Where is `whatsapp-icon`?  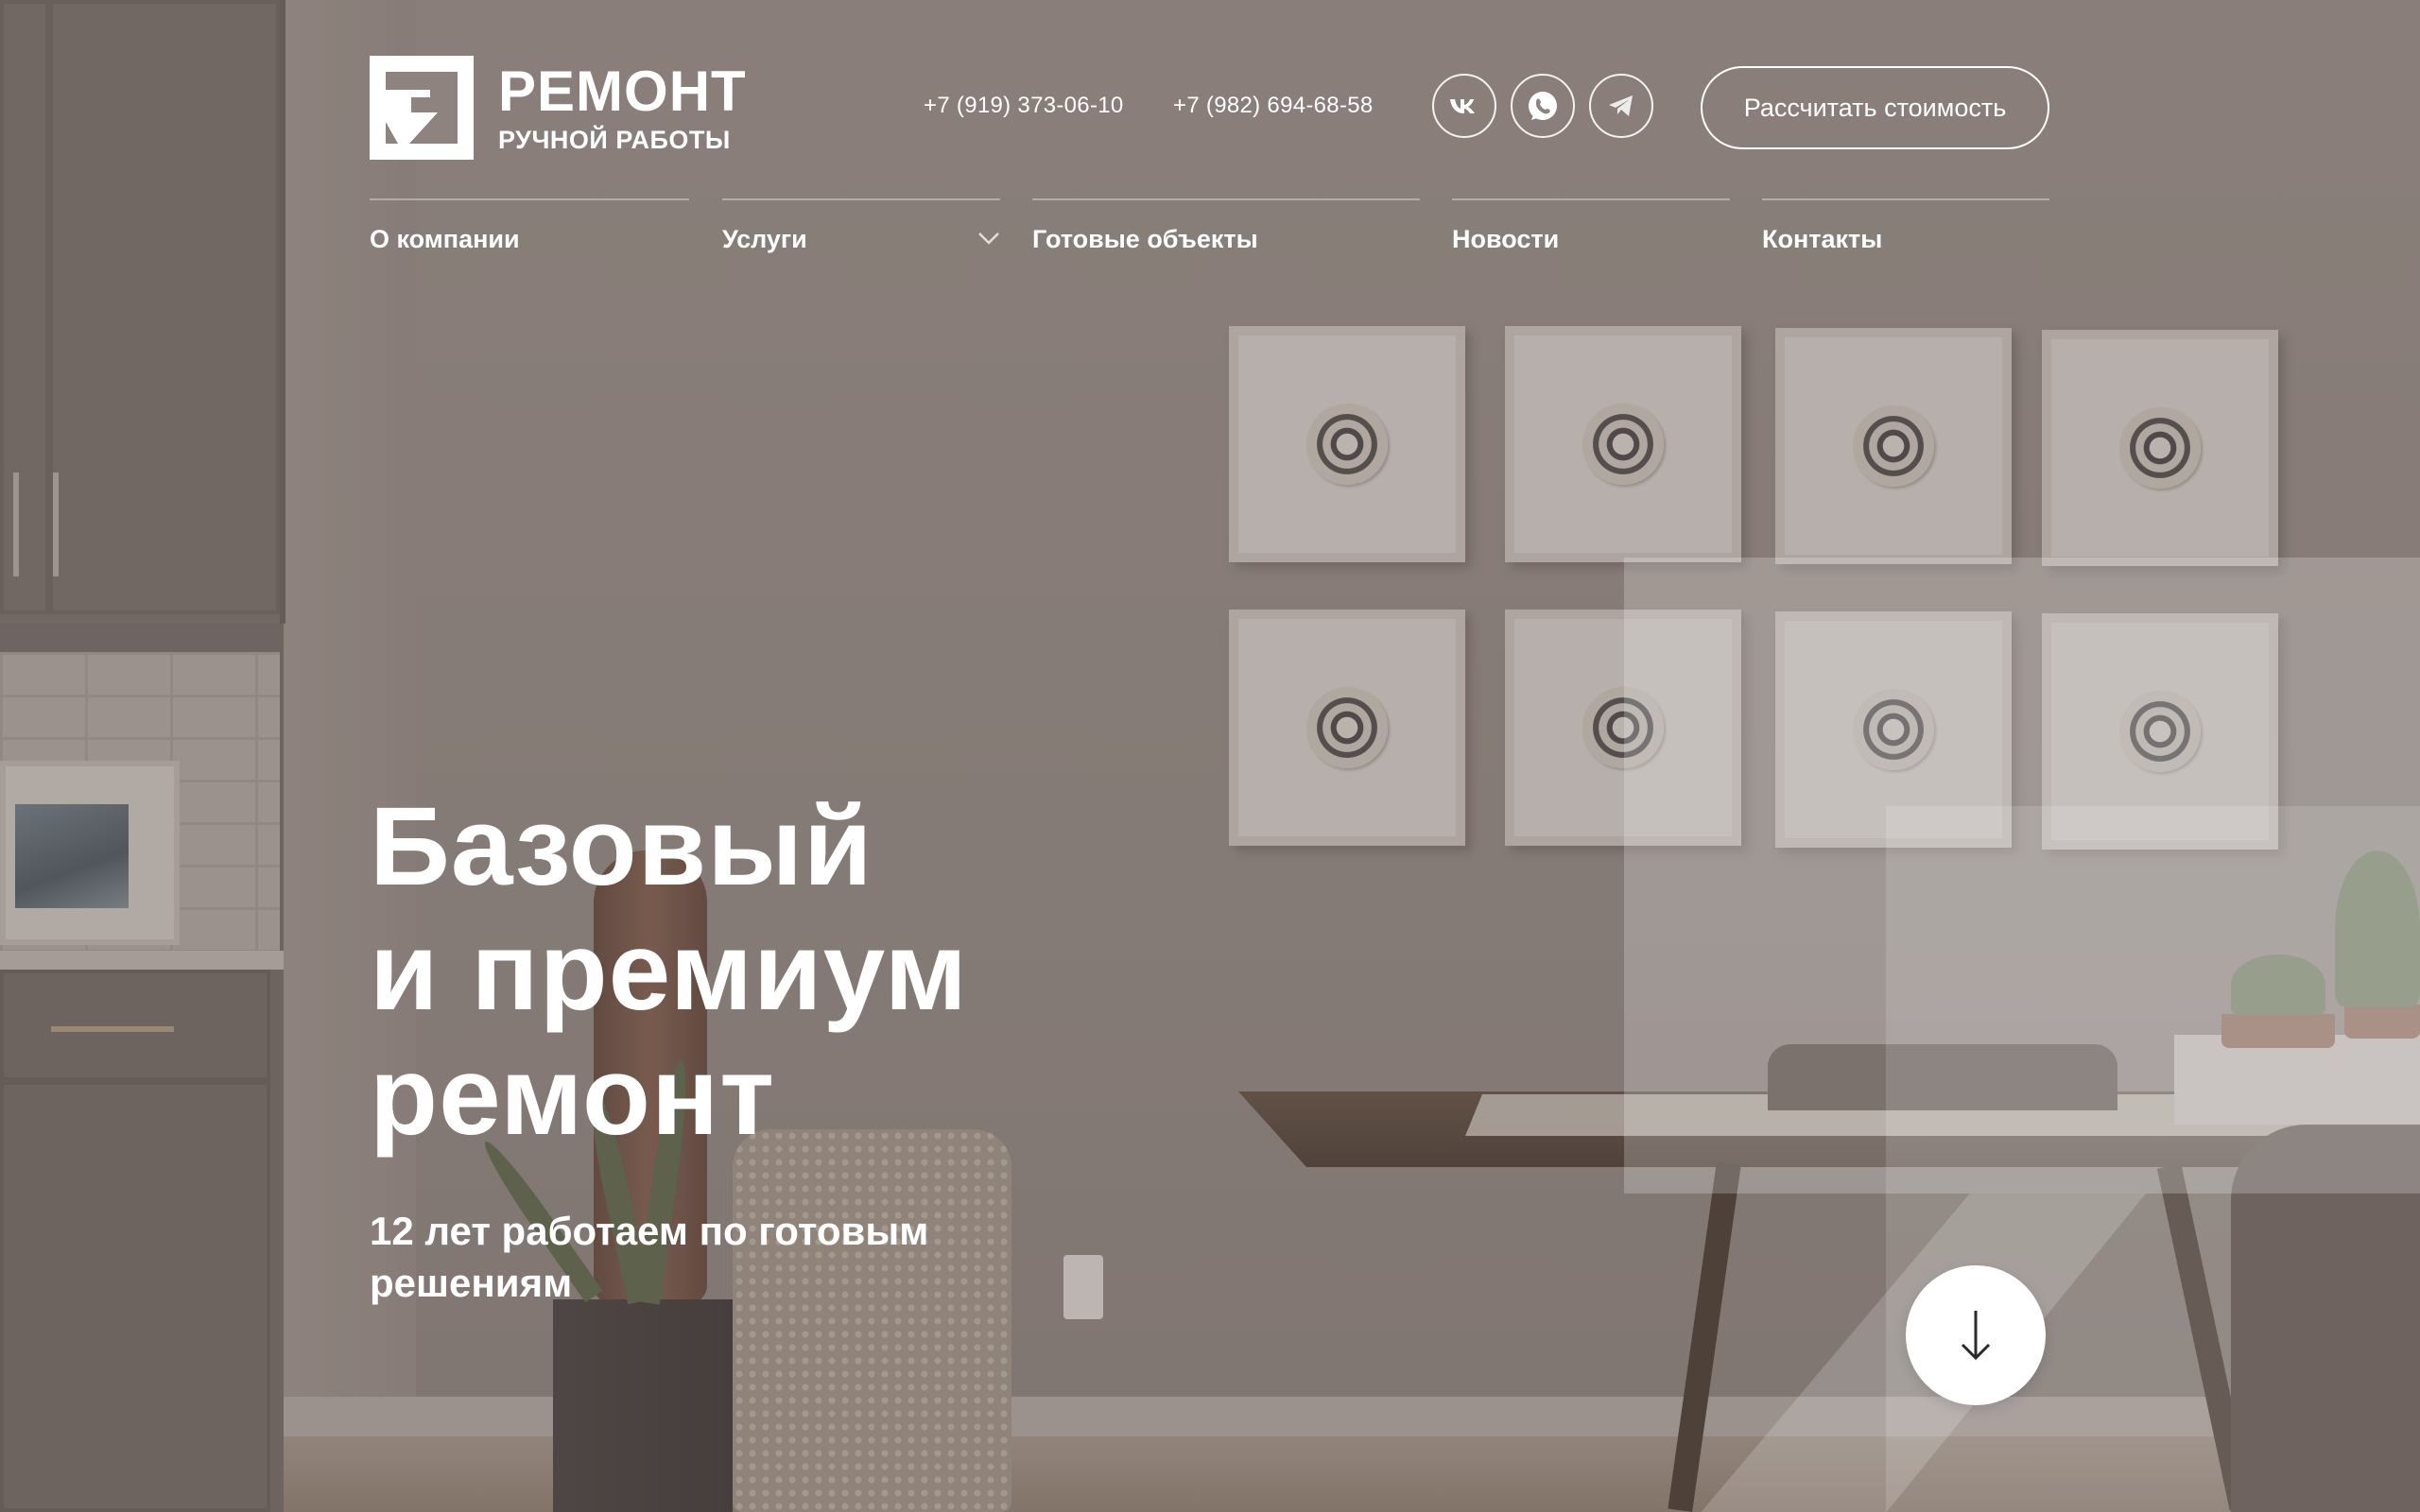
whatsapp-icon is located at coordinates (1543, 106).